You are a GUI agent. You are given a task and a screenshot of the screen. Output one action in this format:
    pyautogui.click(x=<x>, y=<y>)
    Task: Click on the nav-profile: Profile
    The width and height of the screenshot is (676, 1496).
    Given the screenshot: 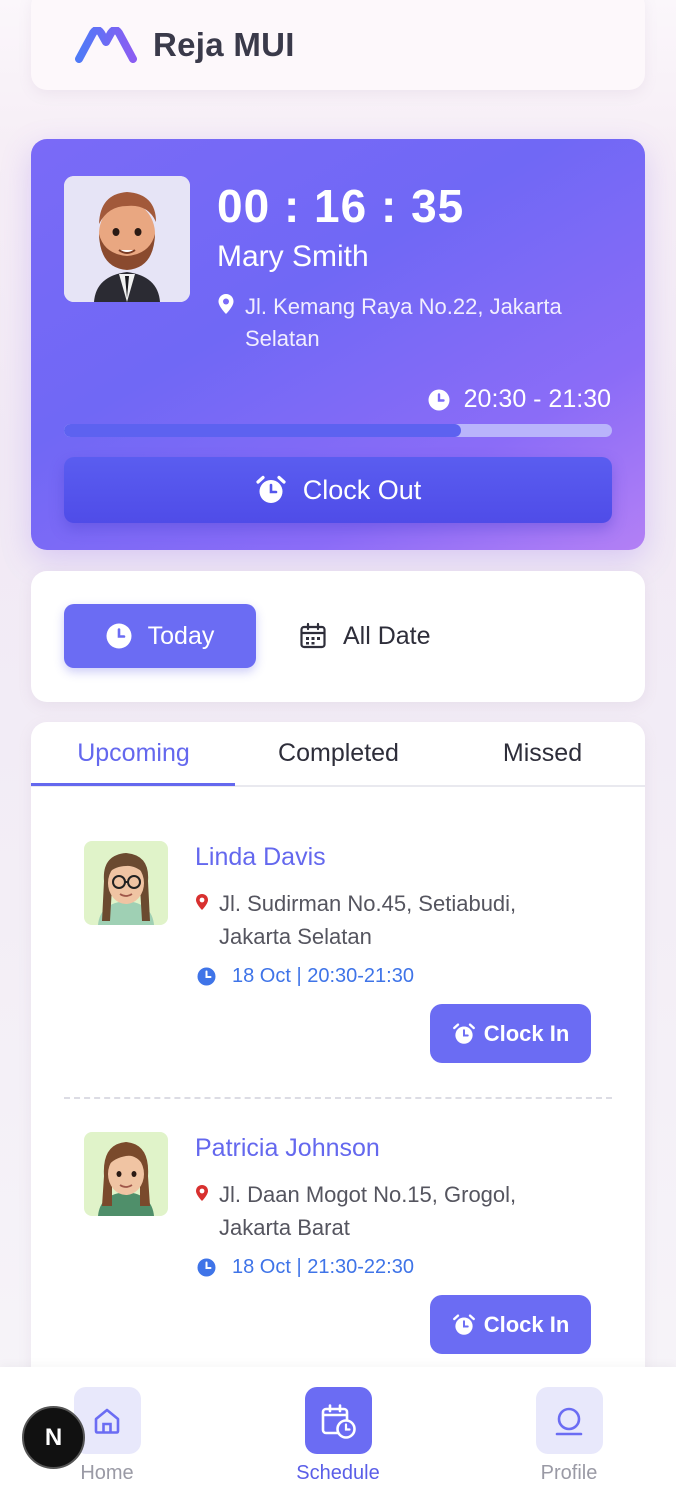 What is the action you would take?
    pyautogui.click(x=569, y=1436)
    